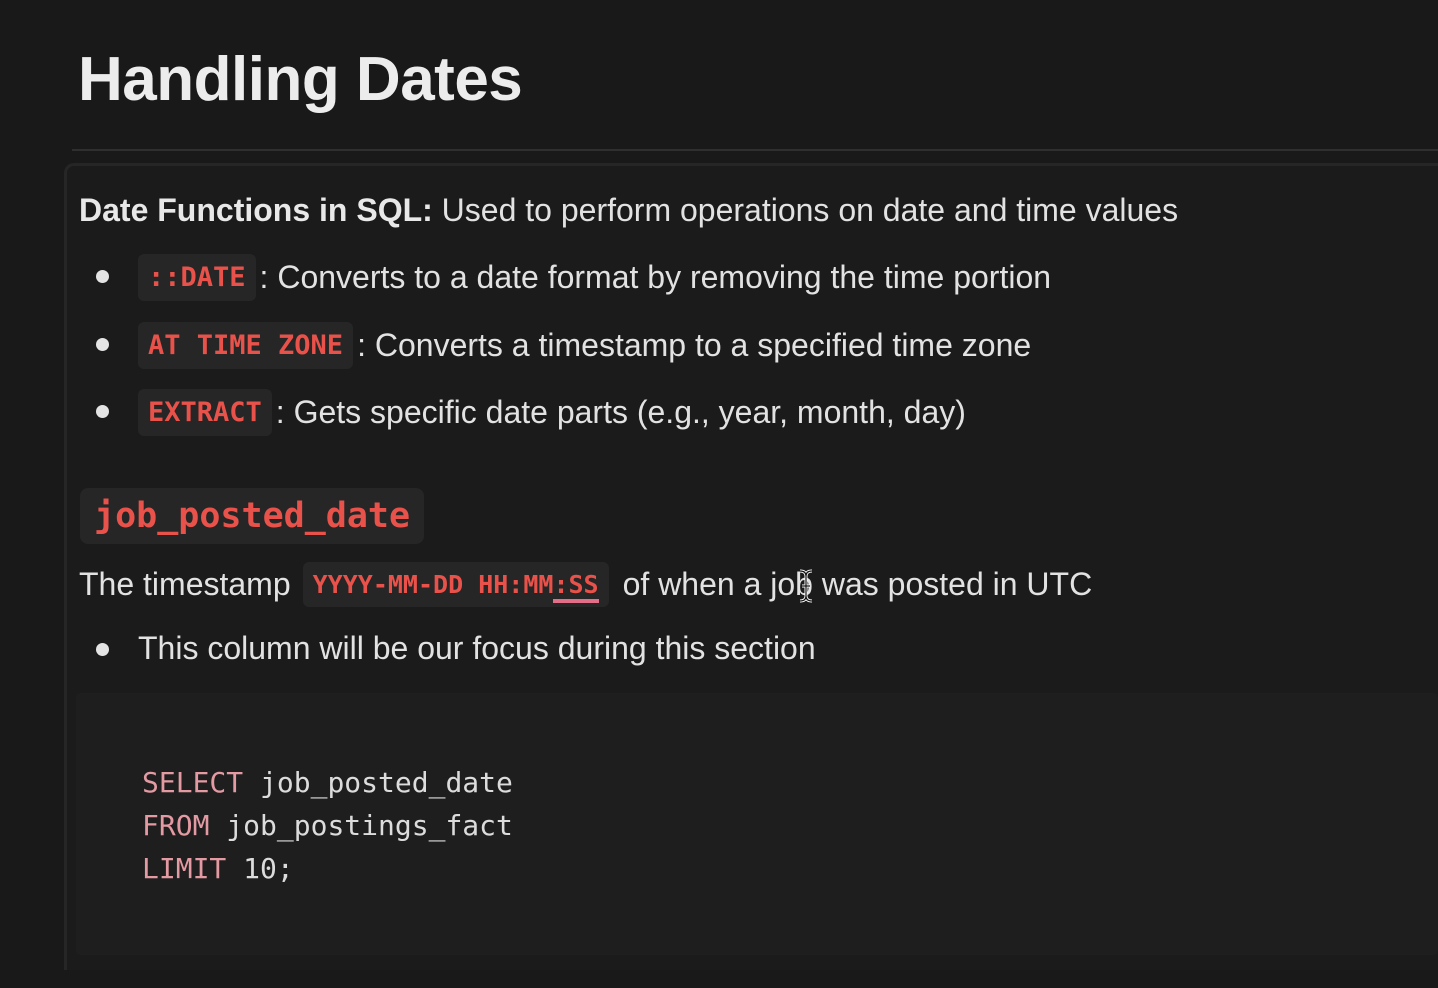 The image size is (1438, 988). I want to click on sql-text: job_posted_date, so click(378, 782).